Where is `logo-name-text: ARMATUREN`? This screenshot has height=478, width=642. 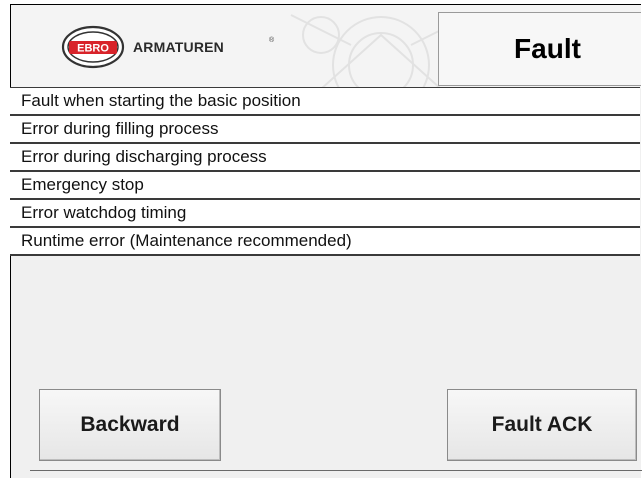
logo-name-text: ARMATUREN is located at coordinates (178, 47).